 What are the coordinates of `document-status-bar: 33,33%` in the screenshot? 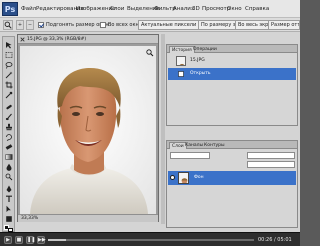 It's located at (88, 218).